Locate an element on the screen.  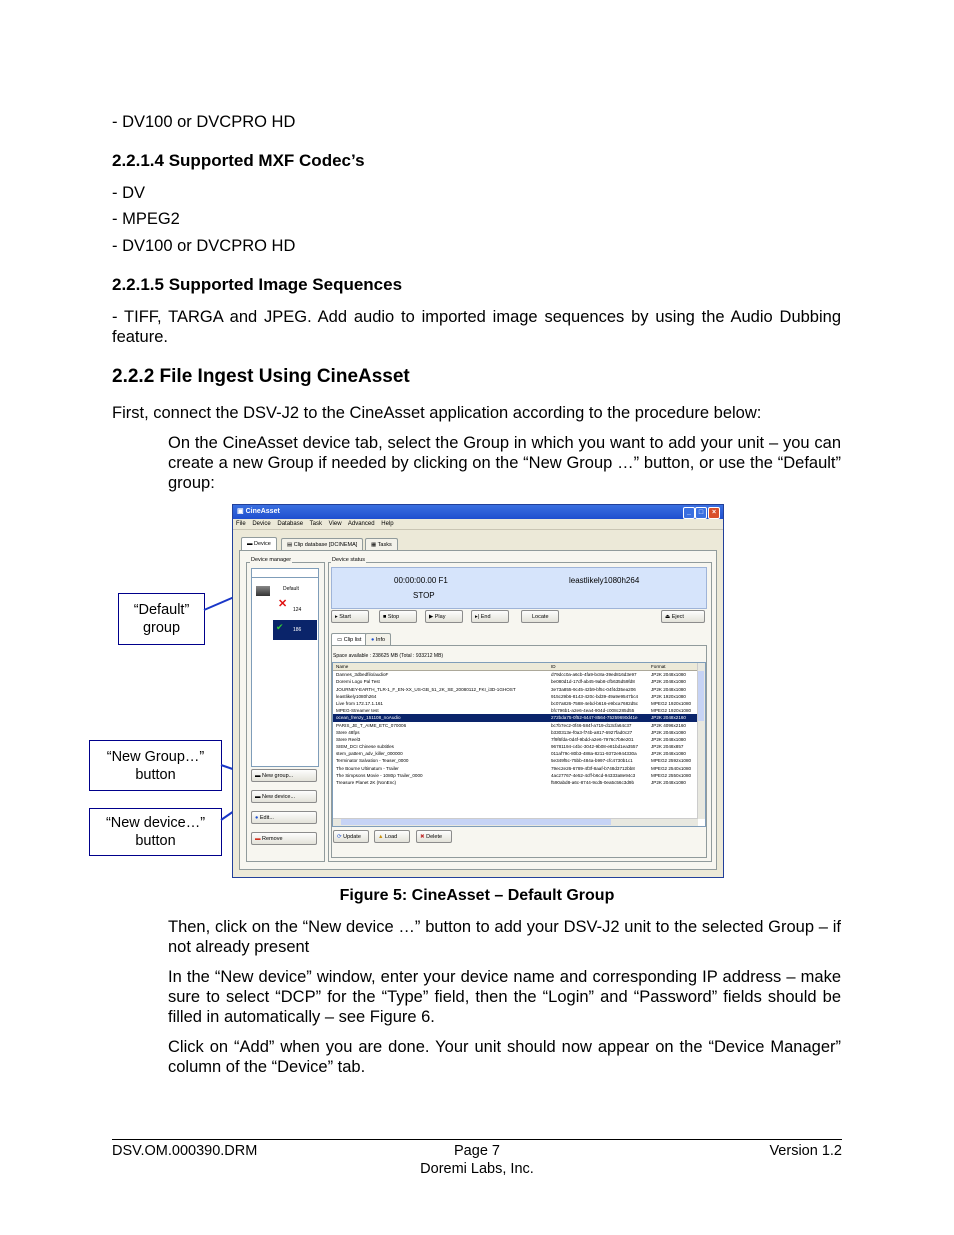
locate-button: Locate is located at coordinates (540, 616).